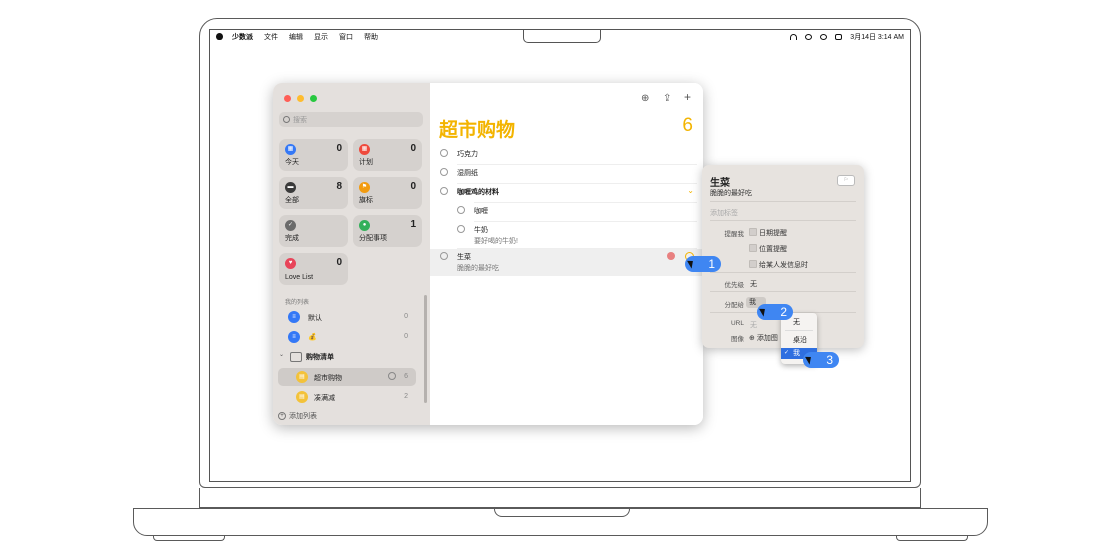 The image size is (1120, 560). Describe the element at coordinates (292, 200) in the screenshot. I see `smart-list-label: 全部` at that location.